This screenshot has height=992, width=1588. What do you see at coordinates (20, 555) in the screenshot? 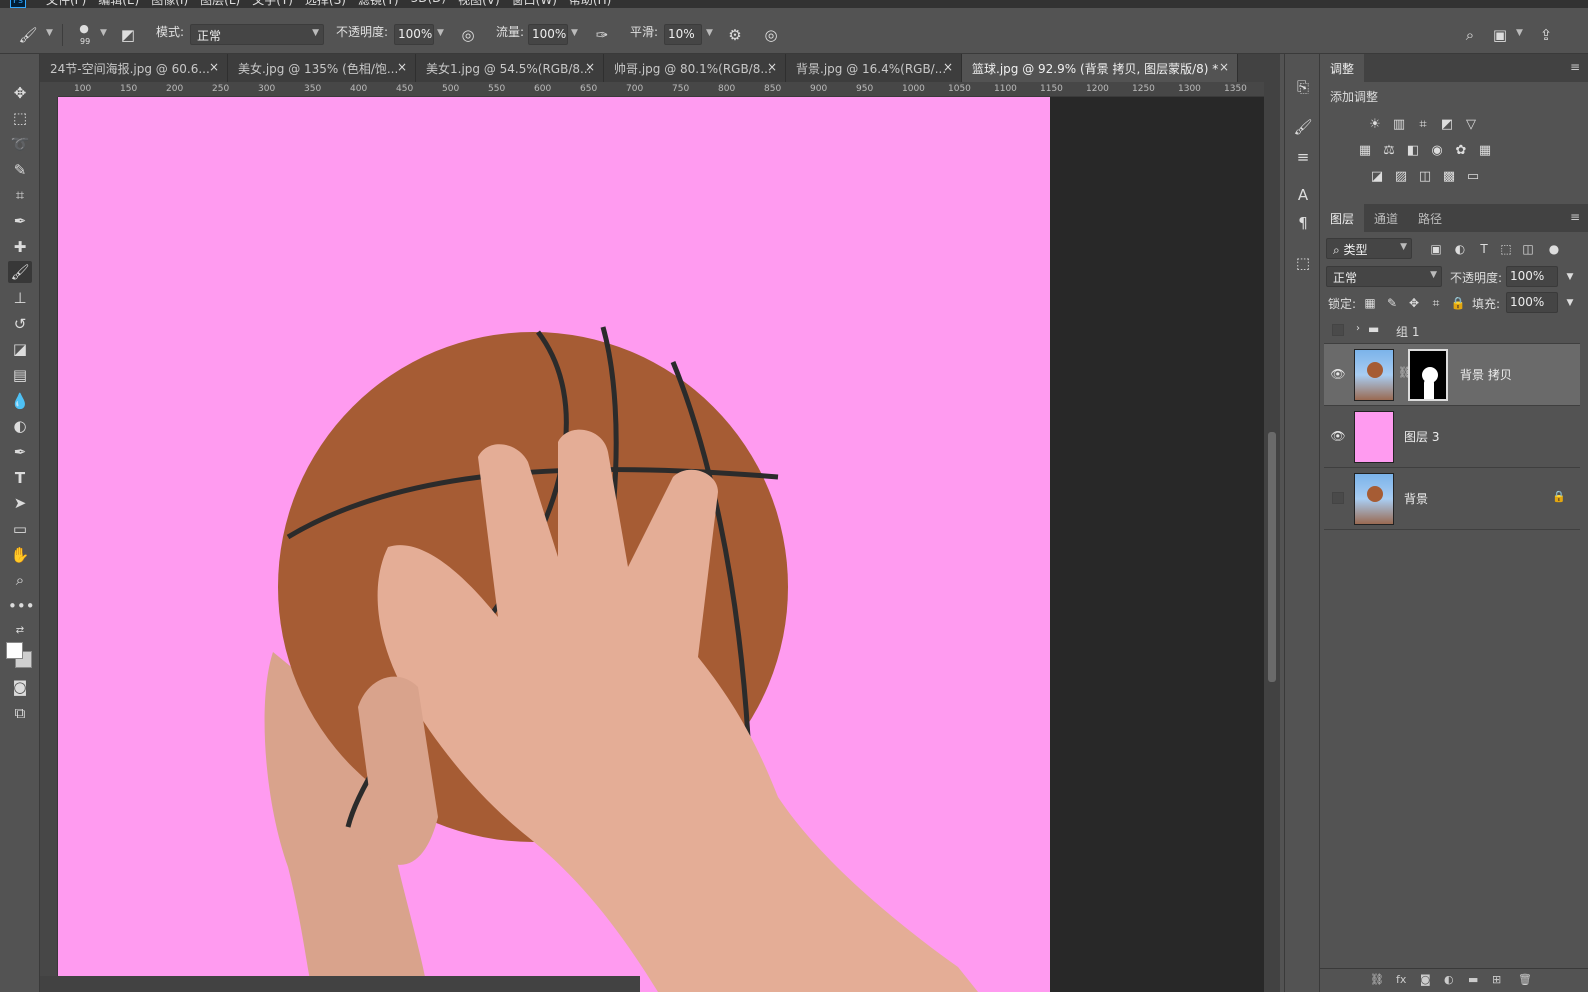
I see `hand-tool-icon: ✋` at bounding box center [20, 555].